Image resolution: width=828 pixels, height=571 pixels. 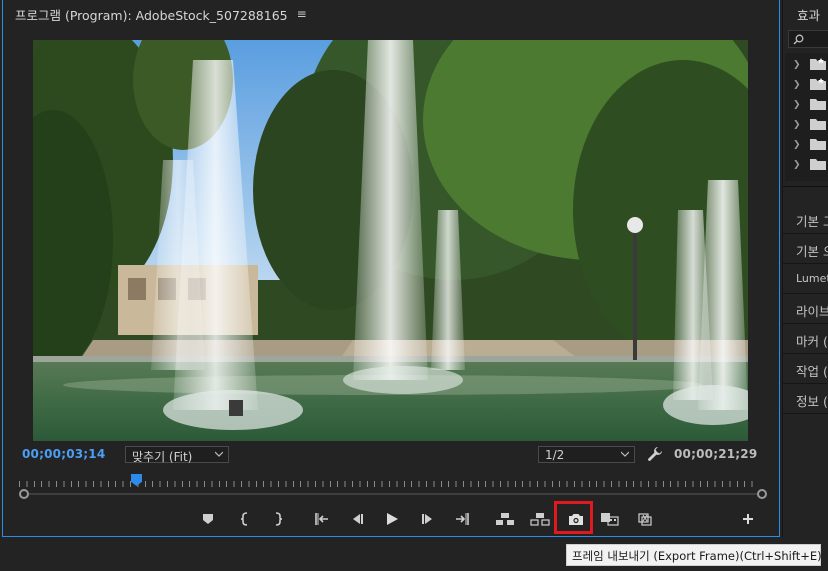 I want to click on zoom-right-handle, so click(x=762, y=494).